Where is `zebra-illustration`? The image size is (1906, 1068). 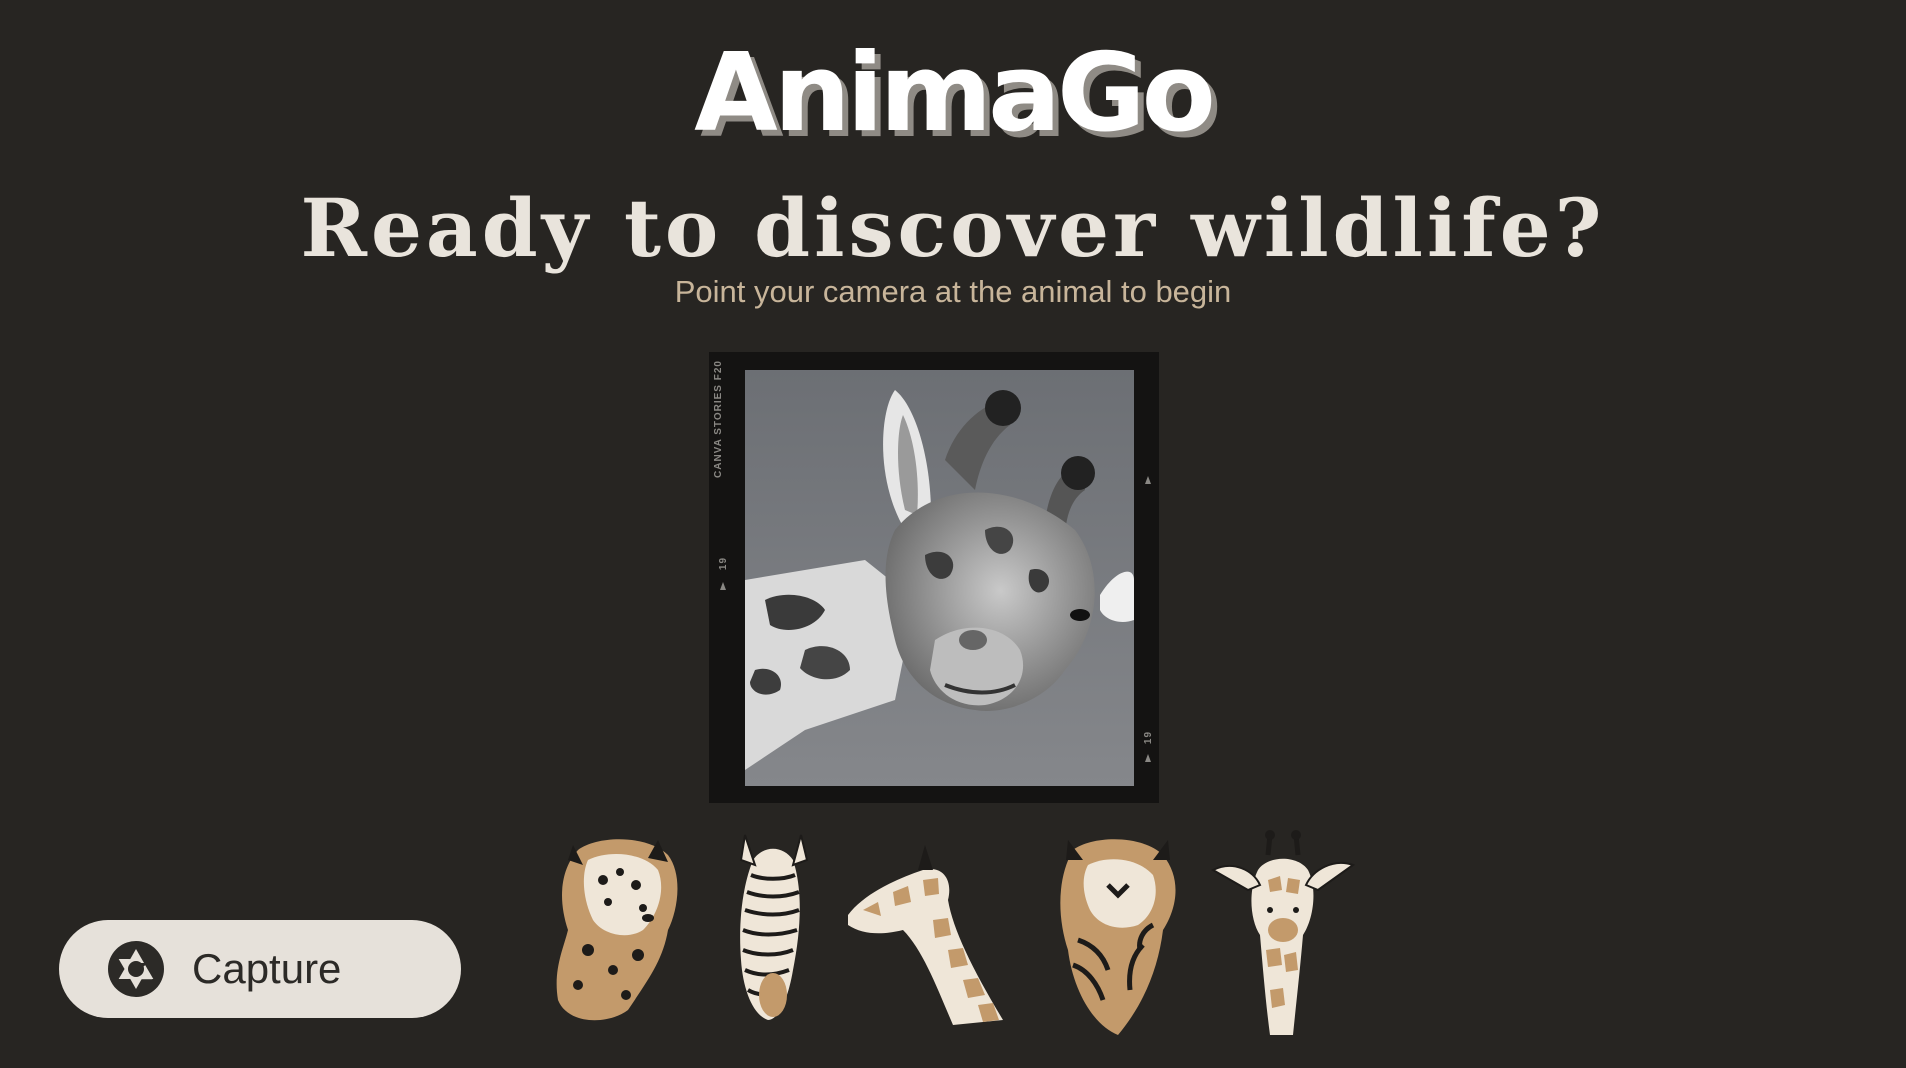
zebra-illustration is located at coordinates (774, 927).